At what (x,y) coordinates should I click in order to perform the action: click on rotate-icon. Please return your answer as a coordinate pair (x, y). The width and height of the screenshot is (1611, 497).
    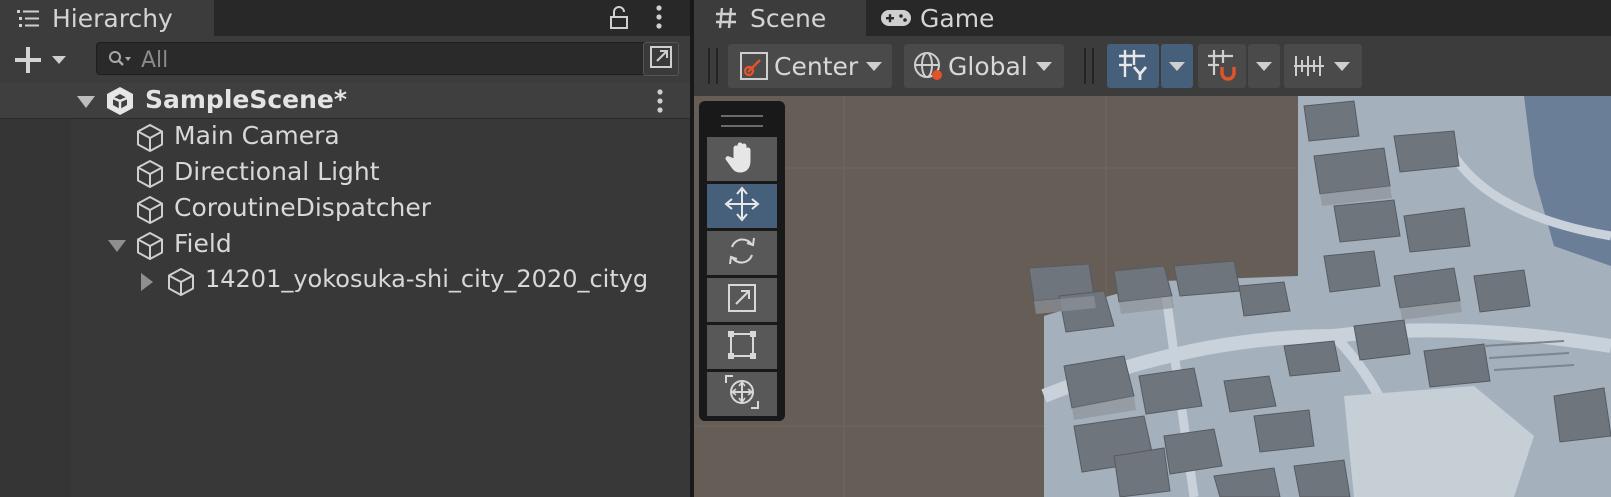
    Looking at the image, I should click on (742, 253).